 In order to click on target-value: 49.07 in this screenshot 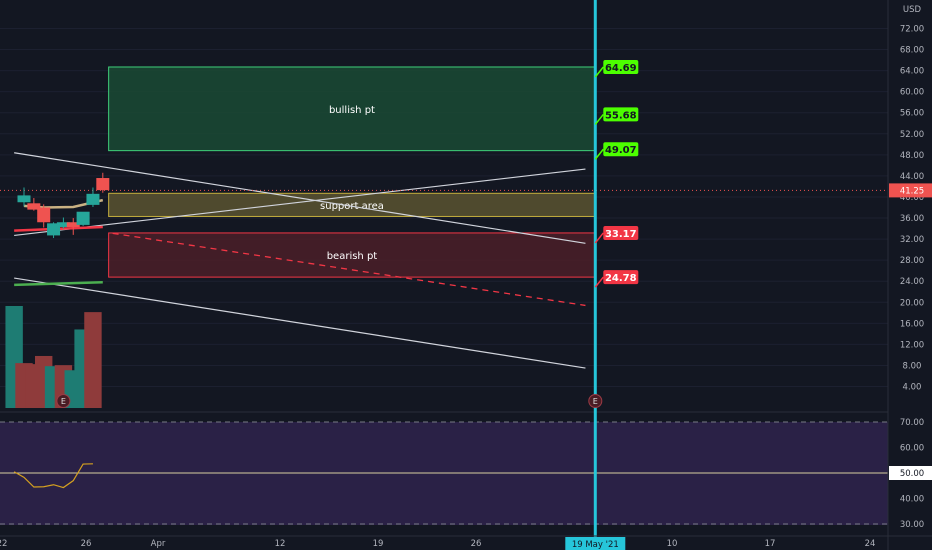, I will do `click(621, 150)`.